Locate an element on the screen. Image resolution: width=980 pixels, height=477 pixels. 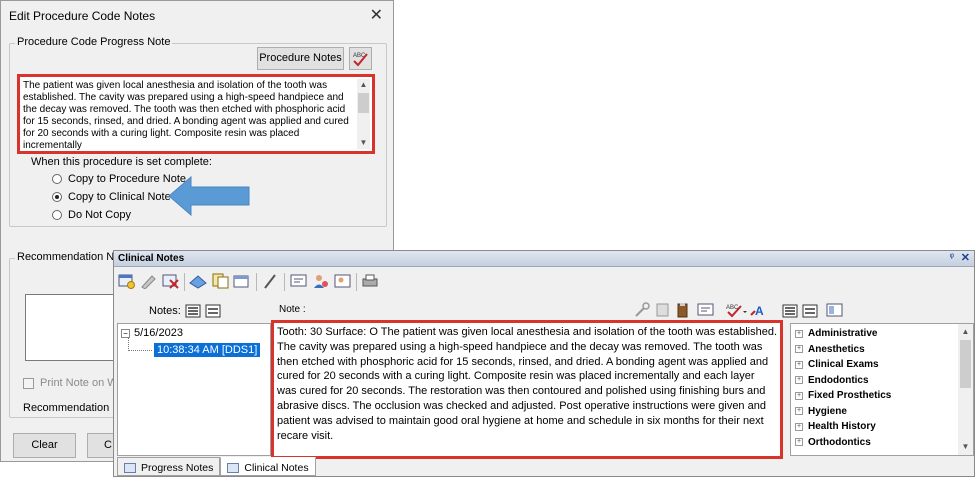
left-arrow-icon is located at coordinates (209, 196).